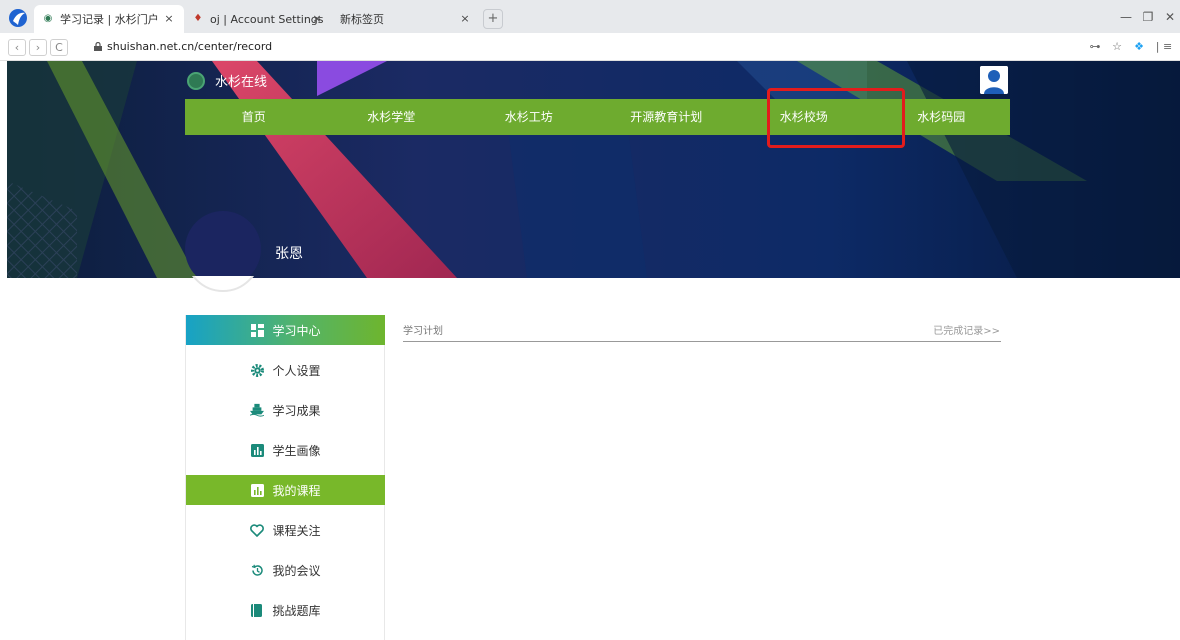 The height and width of the screenshot is (640, 1180). Describe the element at coordinates (257, 610) in the screenshot. I see `book-icon` at that location.